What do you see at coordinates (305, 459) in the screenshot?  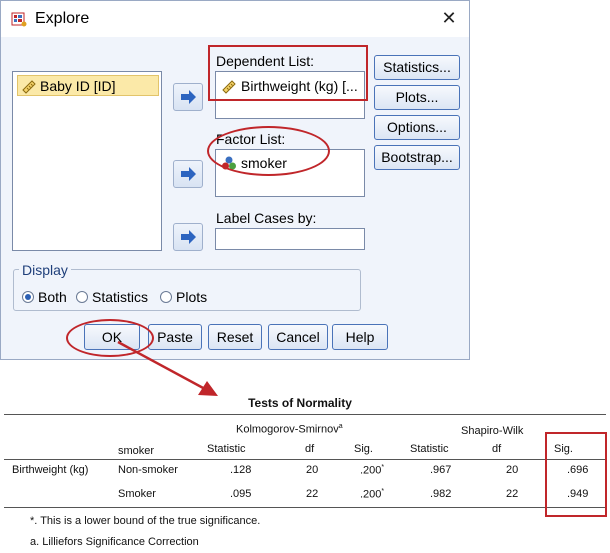 I see `table-header-rule` at bounding box center [305, 459].